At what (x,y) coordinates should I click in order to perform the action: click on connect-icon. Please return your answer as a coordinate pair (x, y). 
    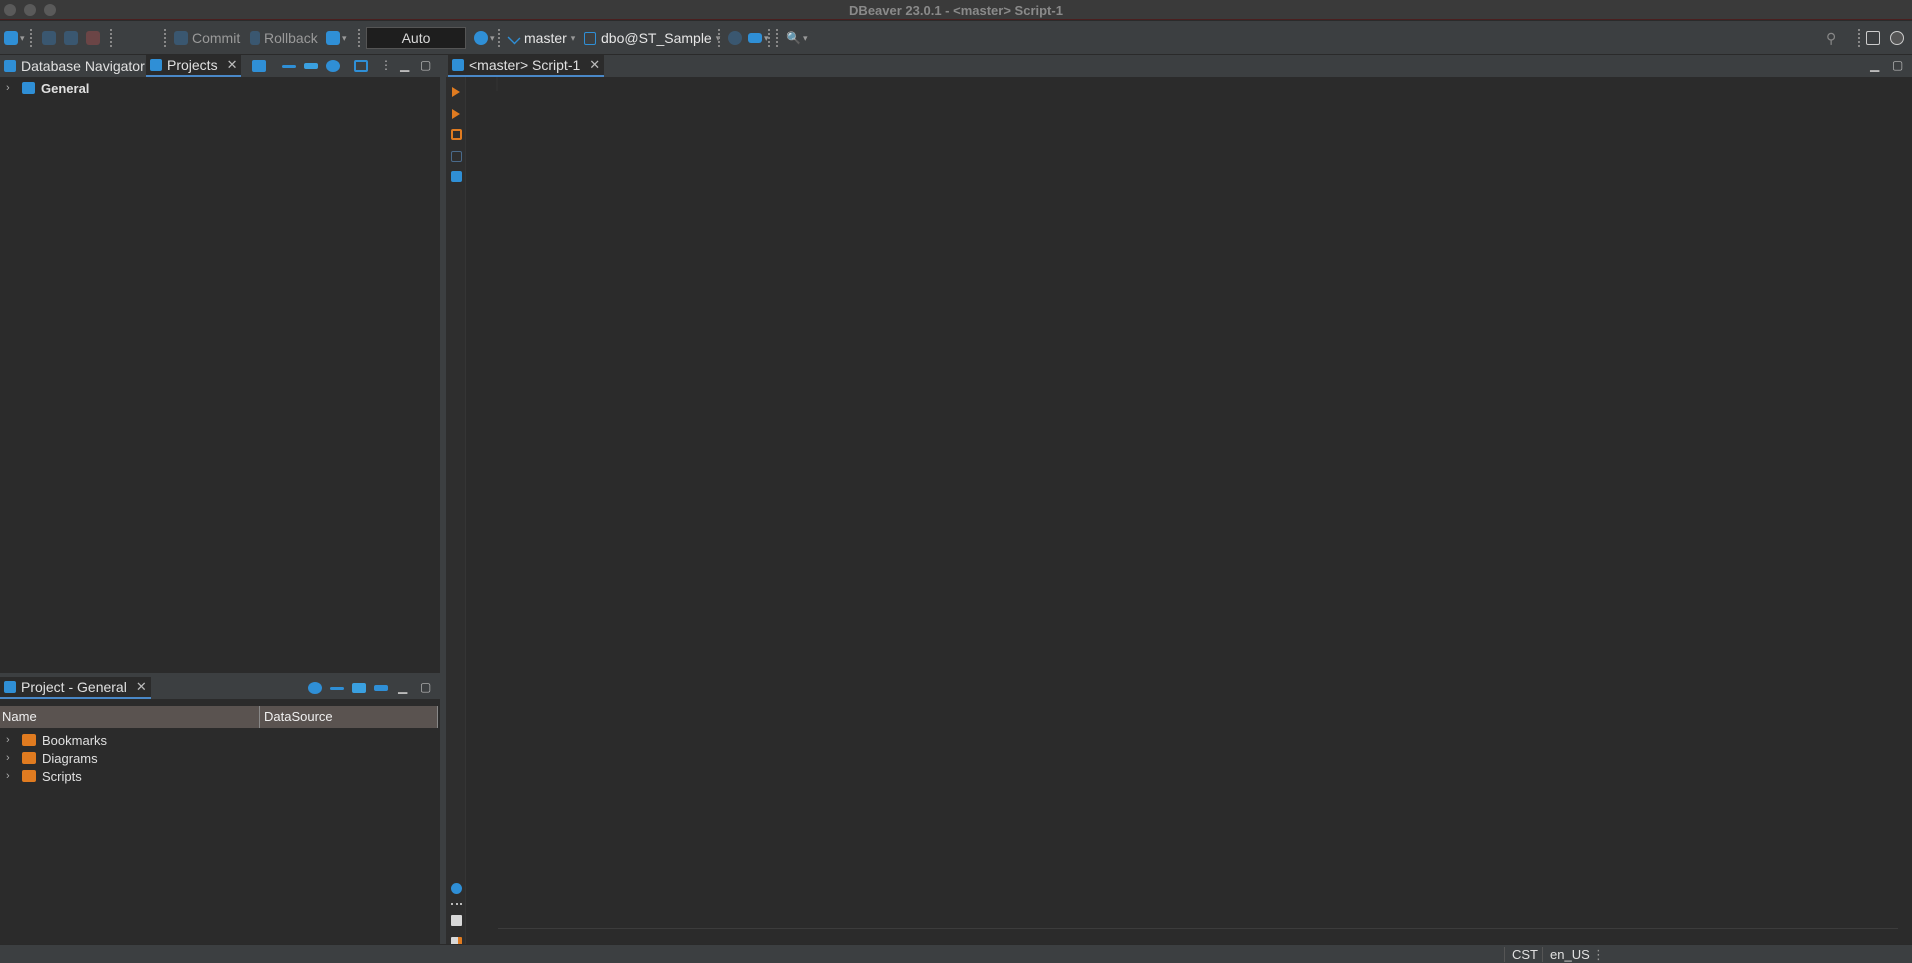
    Looking at the image, I should click on (49, 38).